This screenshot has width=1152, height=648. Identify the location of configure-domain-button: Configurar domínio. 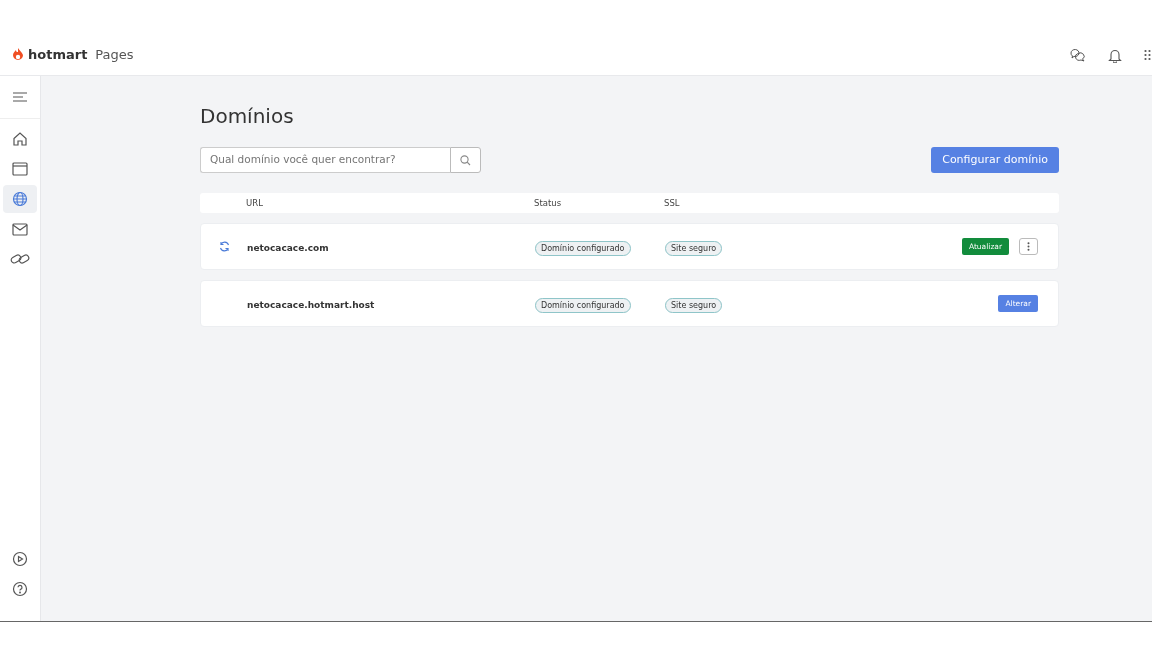
(995, 160).